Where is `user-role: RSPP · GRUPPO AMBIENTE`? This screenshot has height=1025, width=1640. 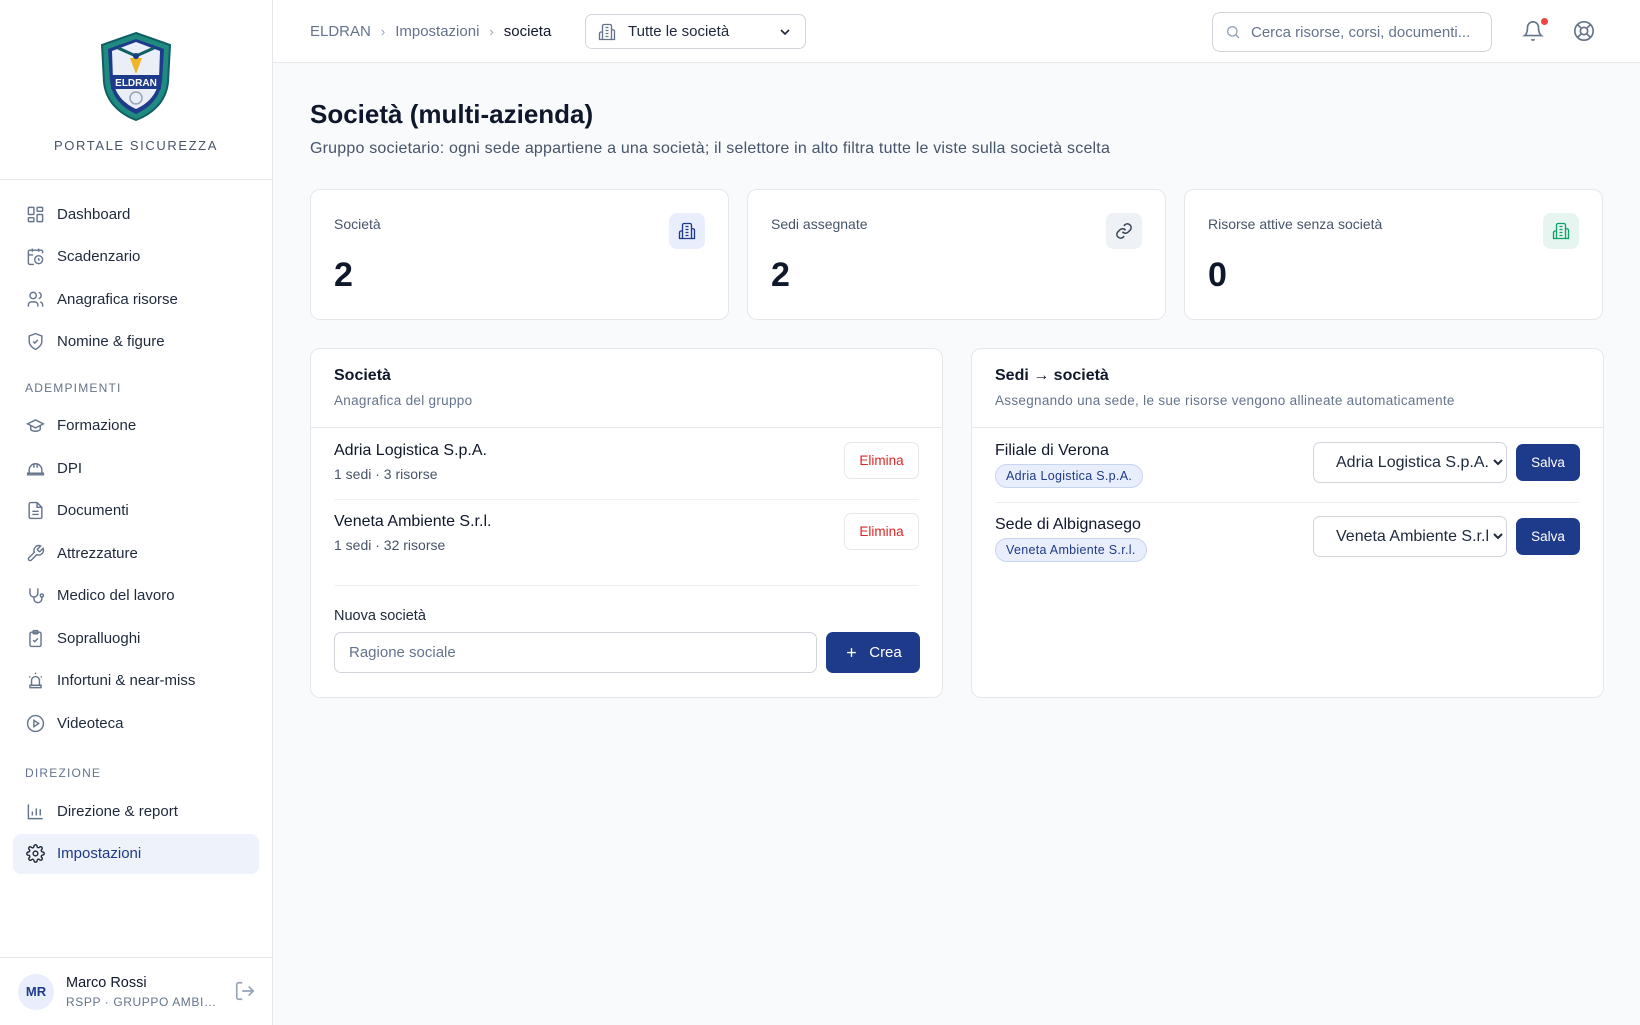 user-role: RSPP · GRUPPO AMBIENTE is located at coordinates (141, 1001).